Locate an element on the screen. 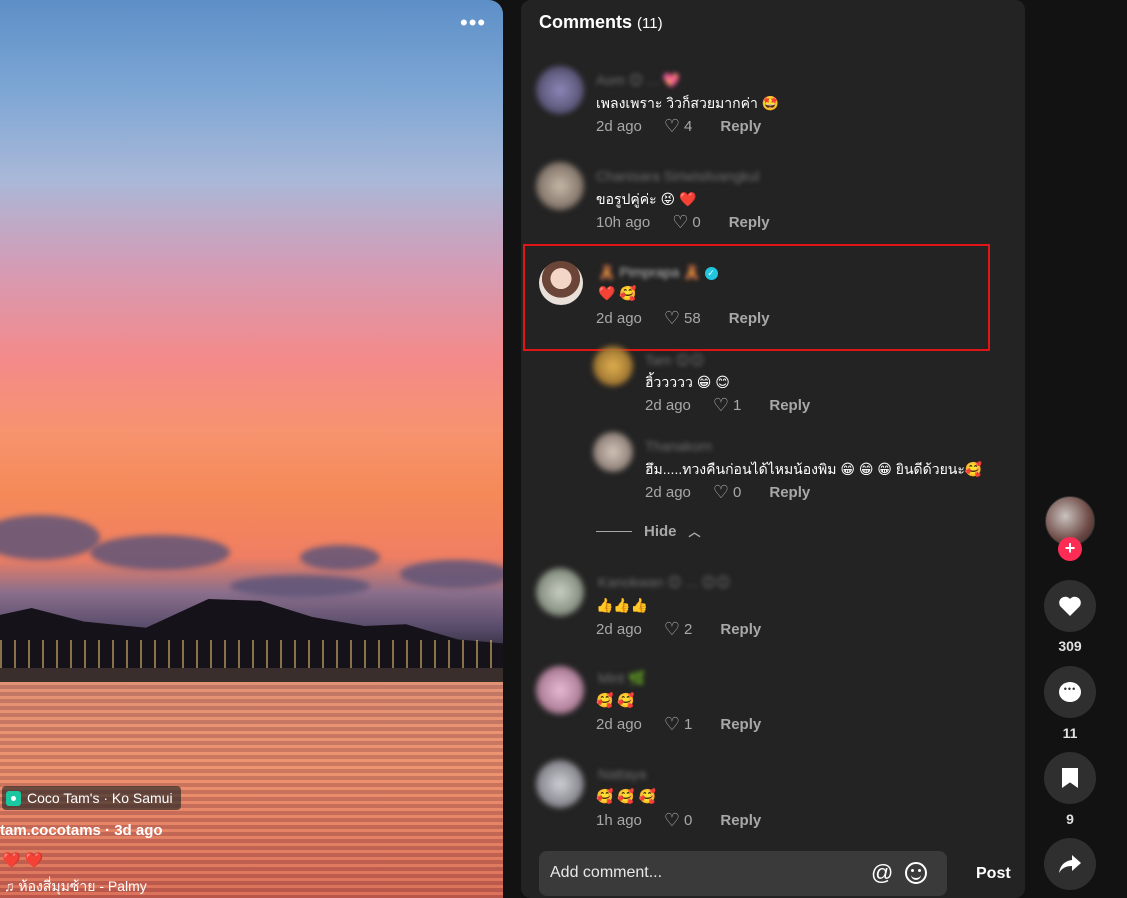 This screenshot has height=898, width=1127. add-comment-input is located at coordinates (700, 873).